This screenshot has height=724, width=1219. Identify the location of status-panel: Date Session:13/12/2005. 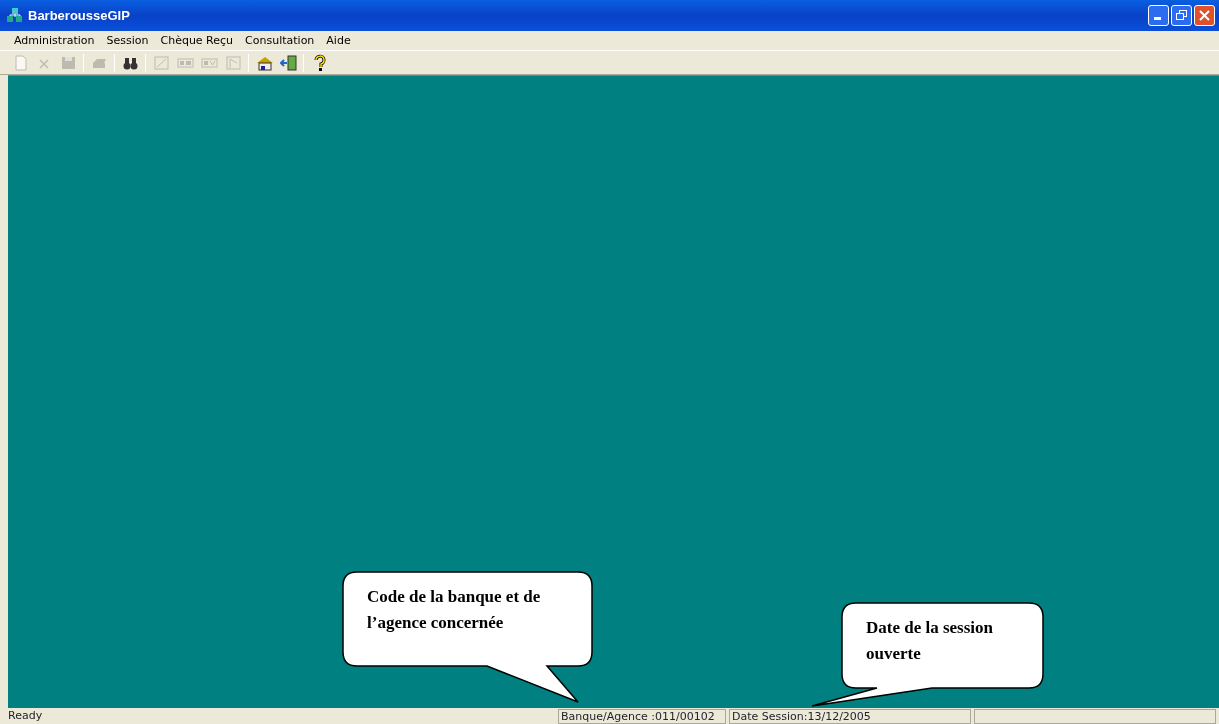
(850, 716).